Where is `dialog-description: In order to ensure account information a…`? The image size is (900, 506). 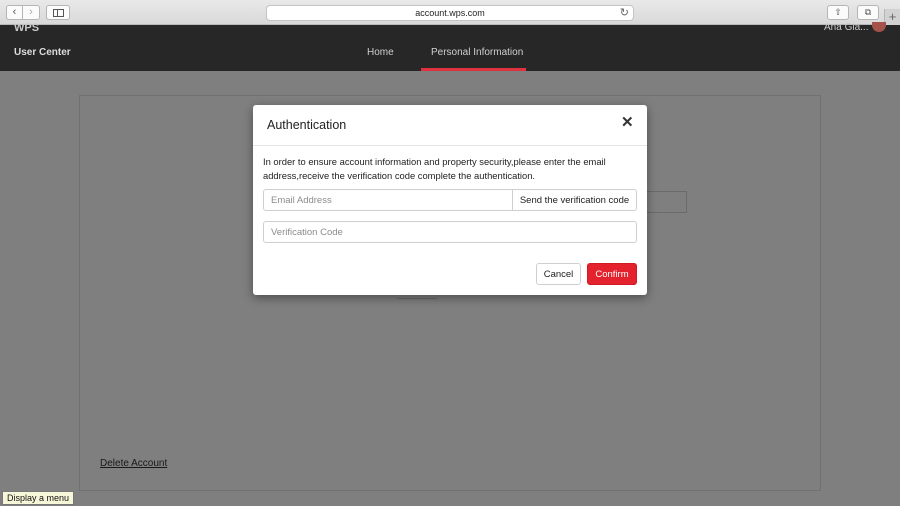 dialog-description: In order to ensure account information a… is located at coordinates (434, 168).